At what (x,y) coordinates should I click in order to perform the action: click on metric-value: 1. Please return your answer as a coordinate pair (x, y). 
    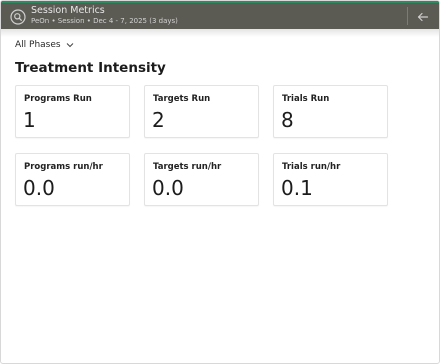
    Looking at the image, I should click on (29, 120).